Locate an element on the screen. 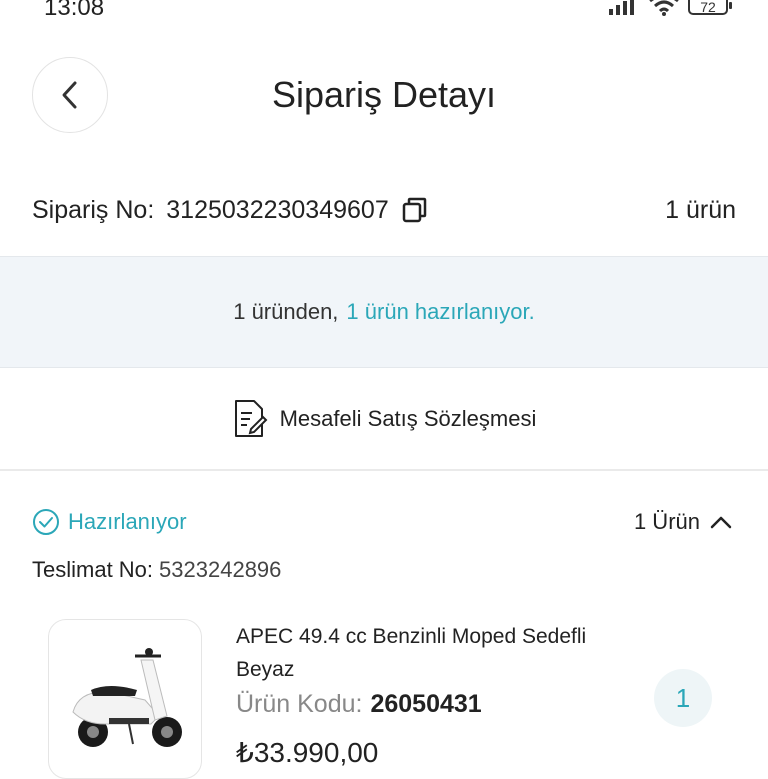 The width and height of the screenshot is (768, 779). document-edit-icon is located at coordinates (251, 418).